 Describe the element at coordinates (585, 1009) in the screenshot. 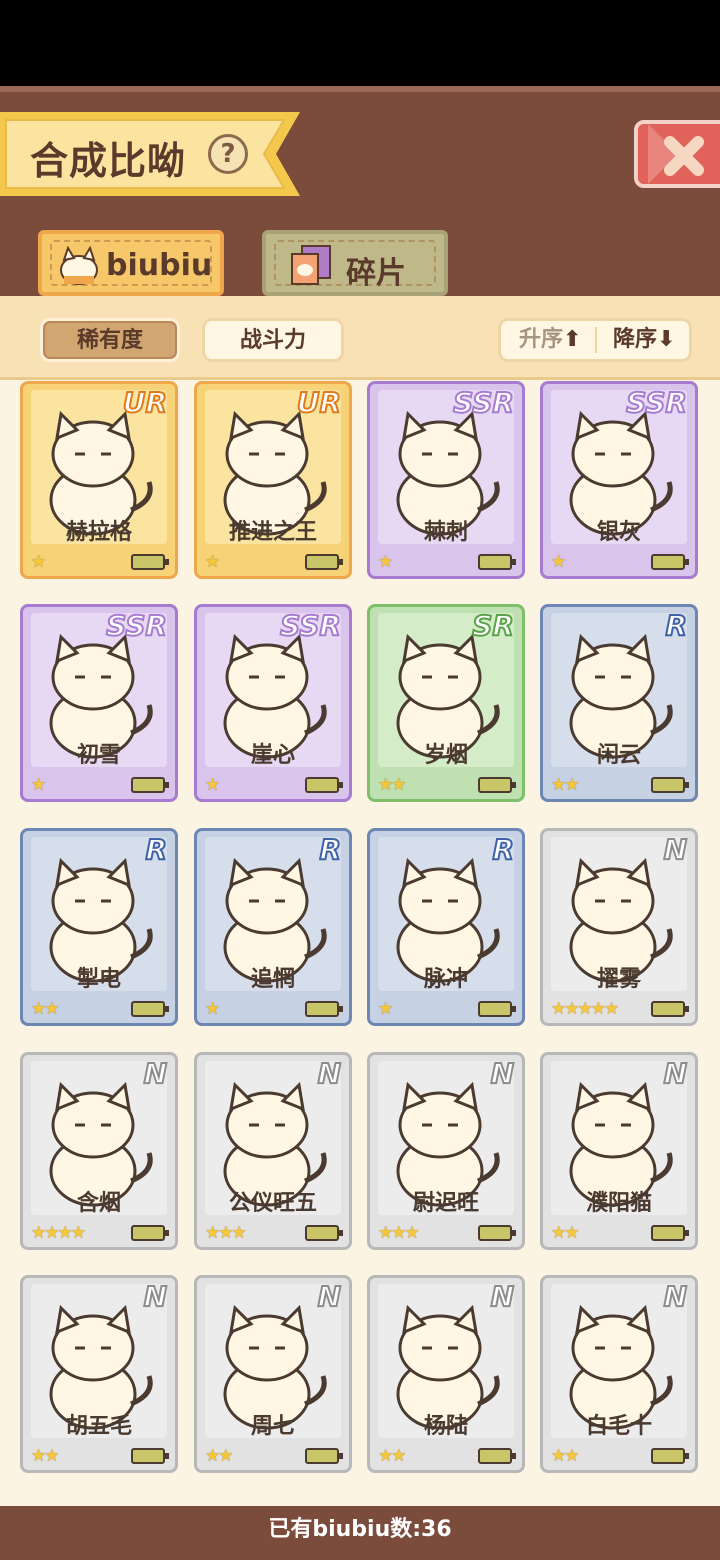

I see `star-rating: ★★★★★` at that location.